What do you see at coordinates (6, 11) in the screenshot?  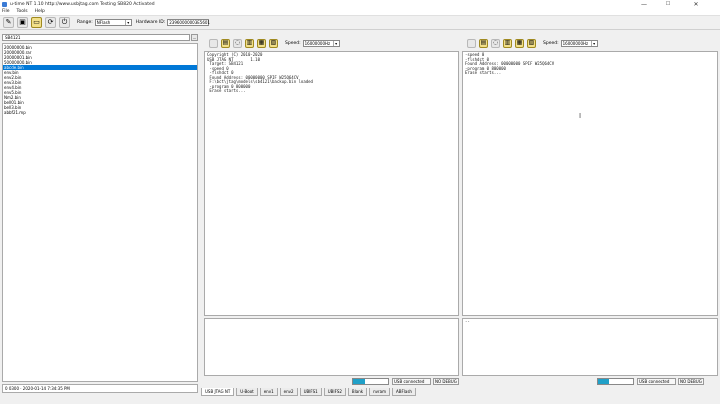 I see `menu-file: File` at bounding box center [6, 11].